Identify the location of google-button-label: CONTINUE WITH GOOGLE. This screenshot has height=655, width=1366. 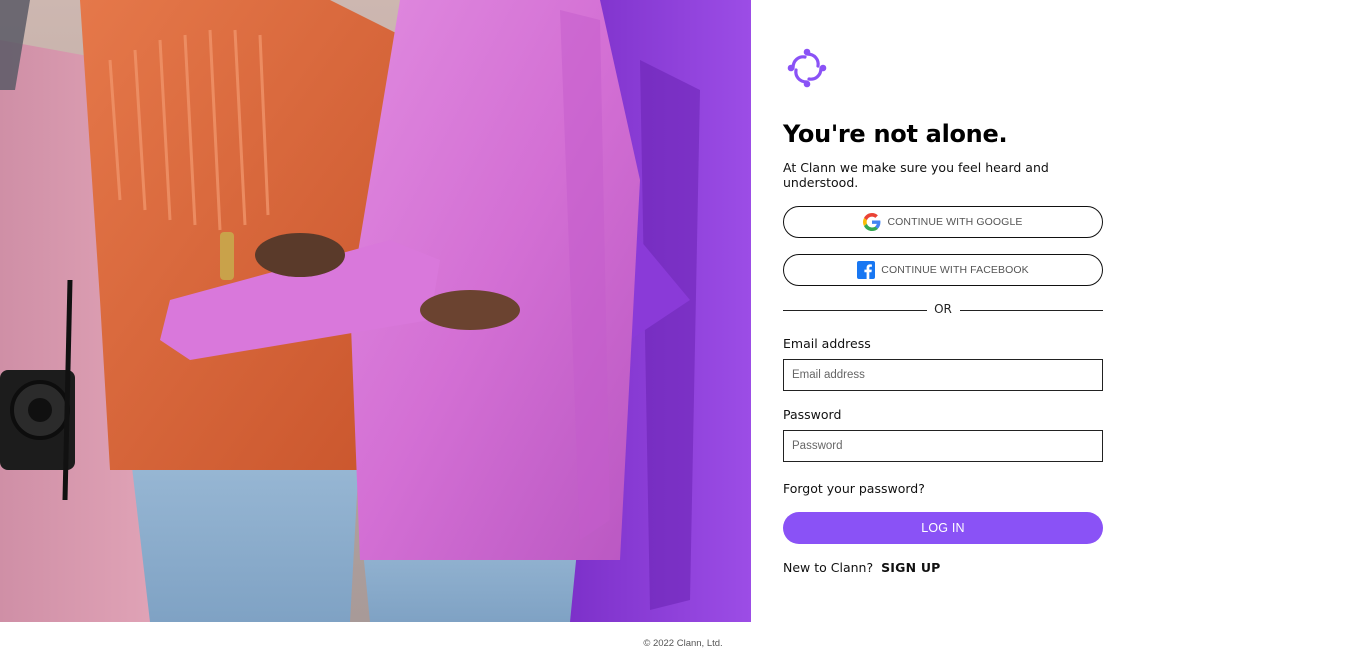
(955, 222).